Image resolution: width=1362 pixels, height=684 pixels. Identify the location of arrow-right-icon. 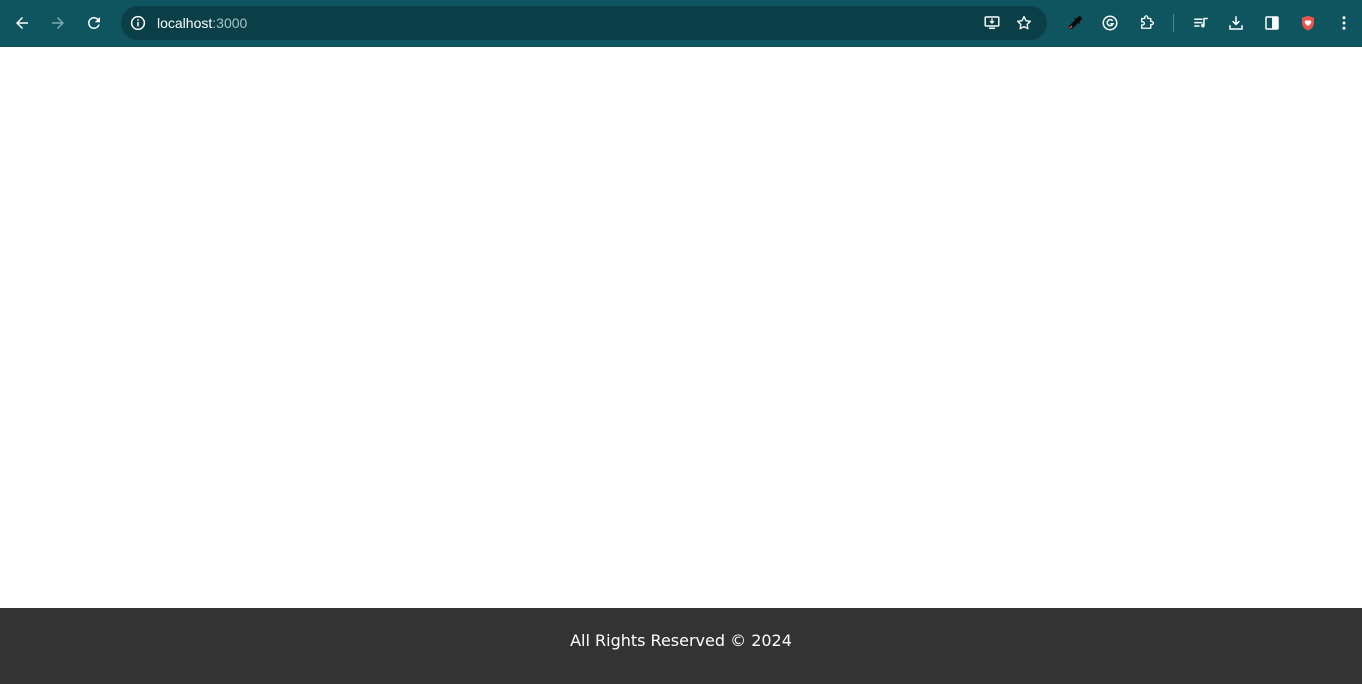
(58, 23).